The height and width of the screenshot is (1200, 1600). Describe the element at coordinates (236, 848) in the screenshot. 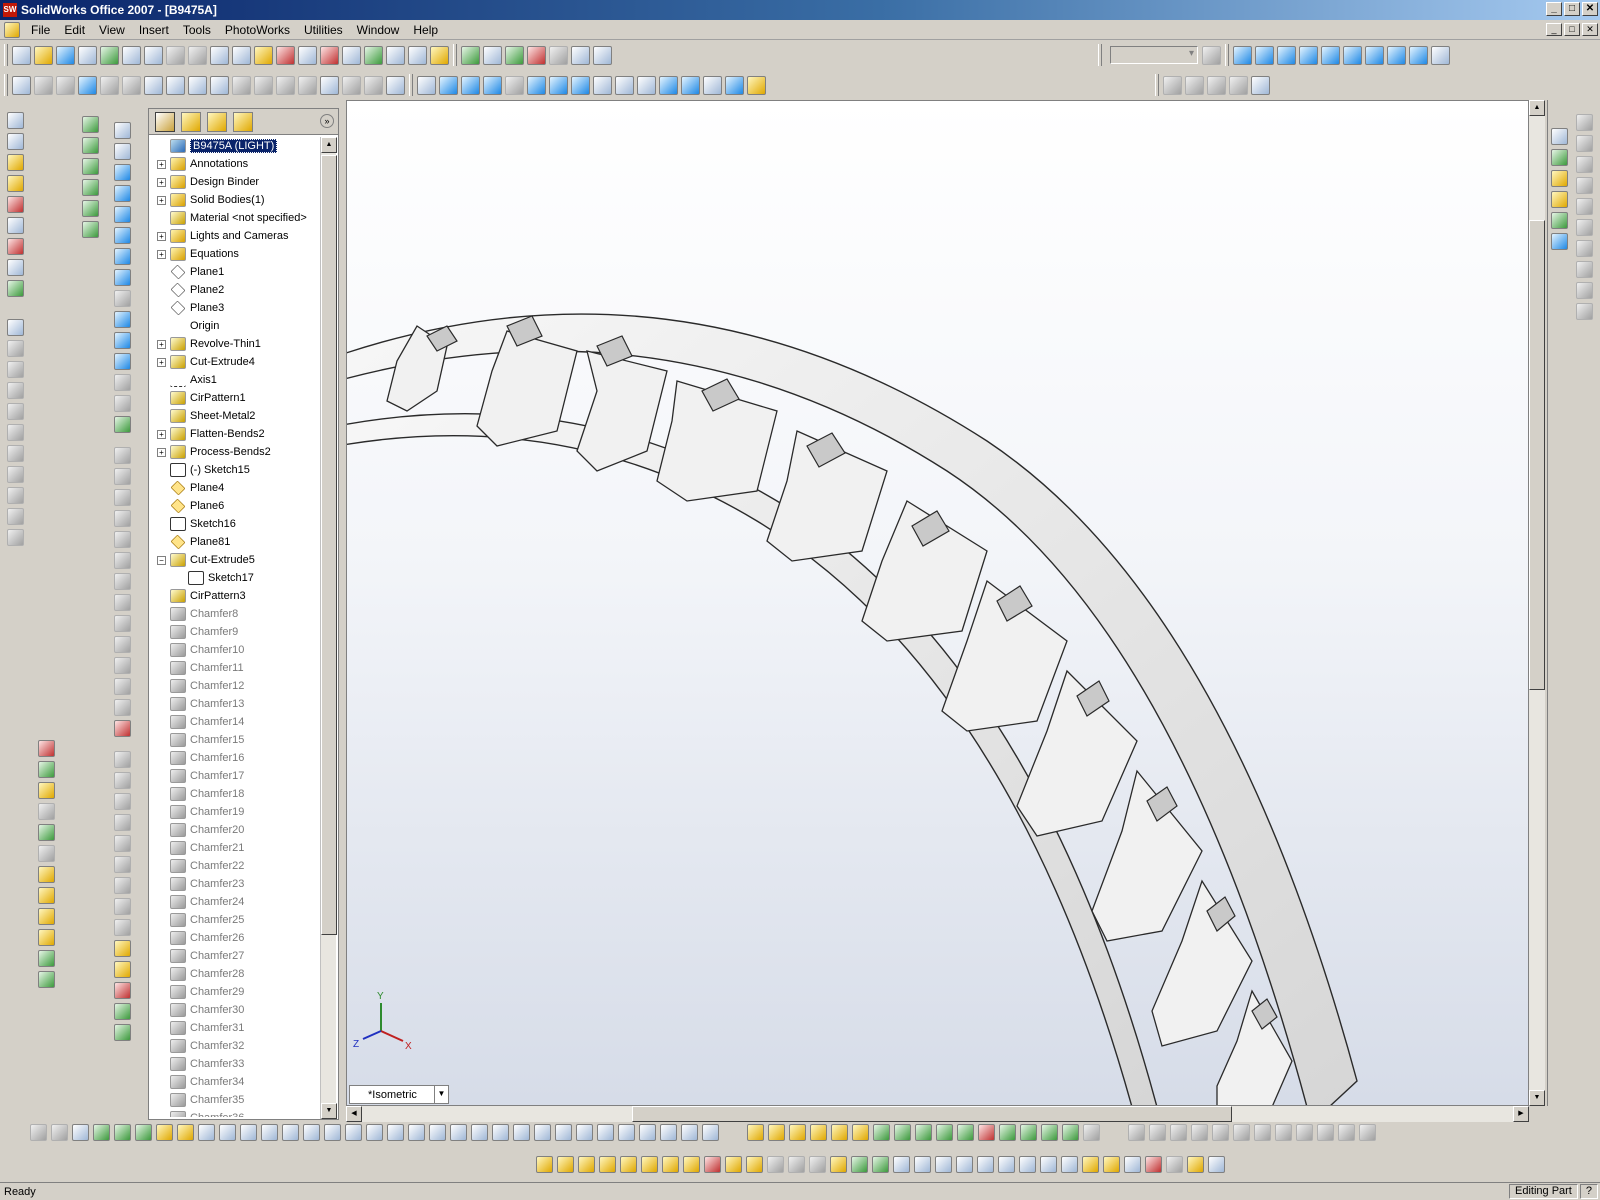

I see `tree-node: Chamfer21` at that location.